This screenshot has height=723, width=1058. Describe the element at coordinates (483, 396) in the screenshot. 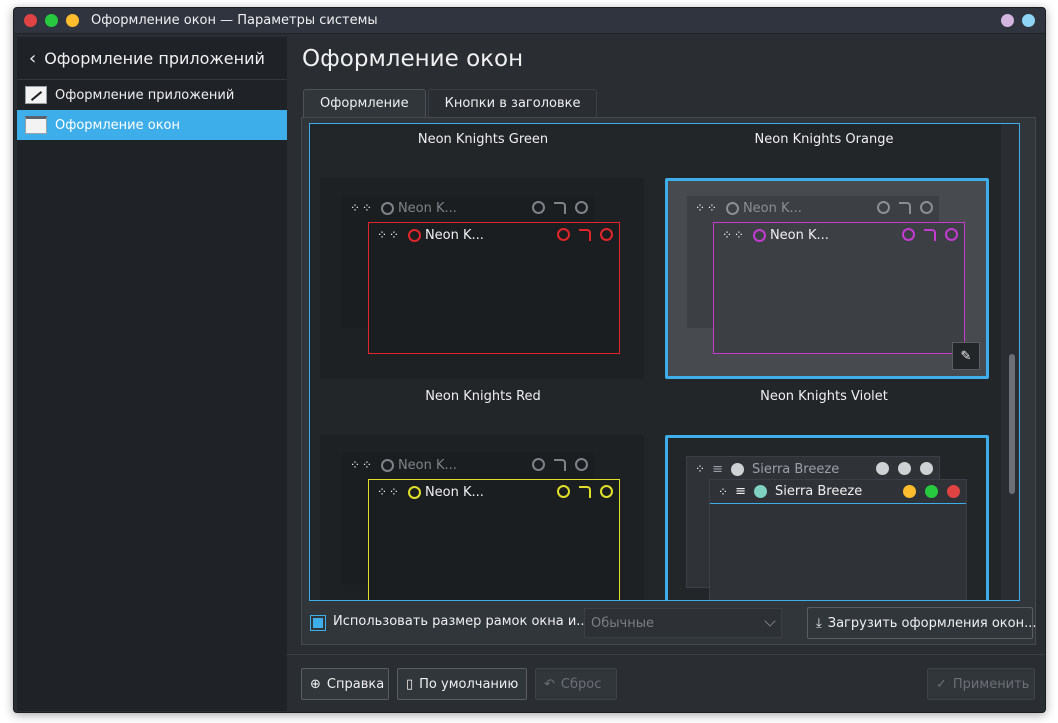

I see `theme-title-red: Neon Knights Red` at that location.